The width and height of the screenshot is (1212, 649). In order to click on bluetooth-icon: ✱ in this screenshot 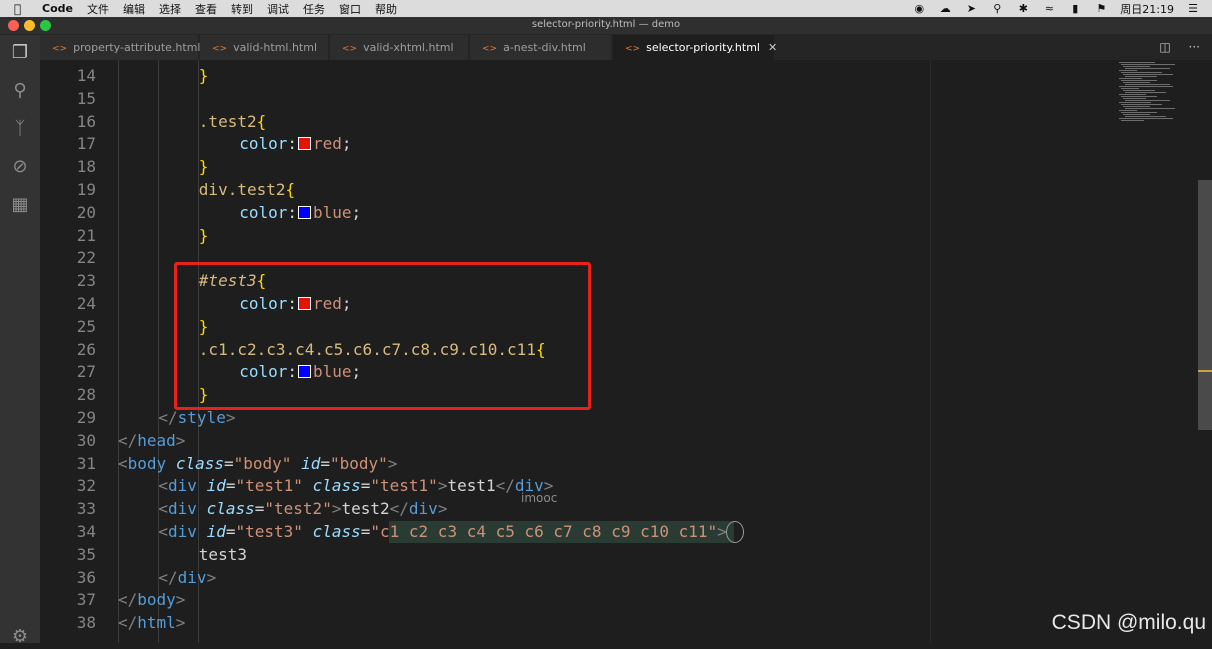, I will do `click(1023, 8)`.